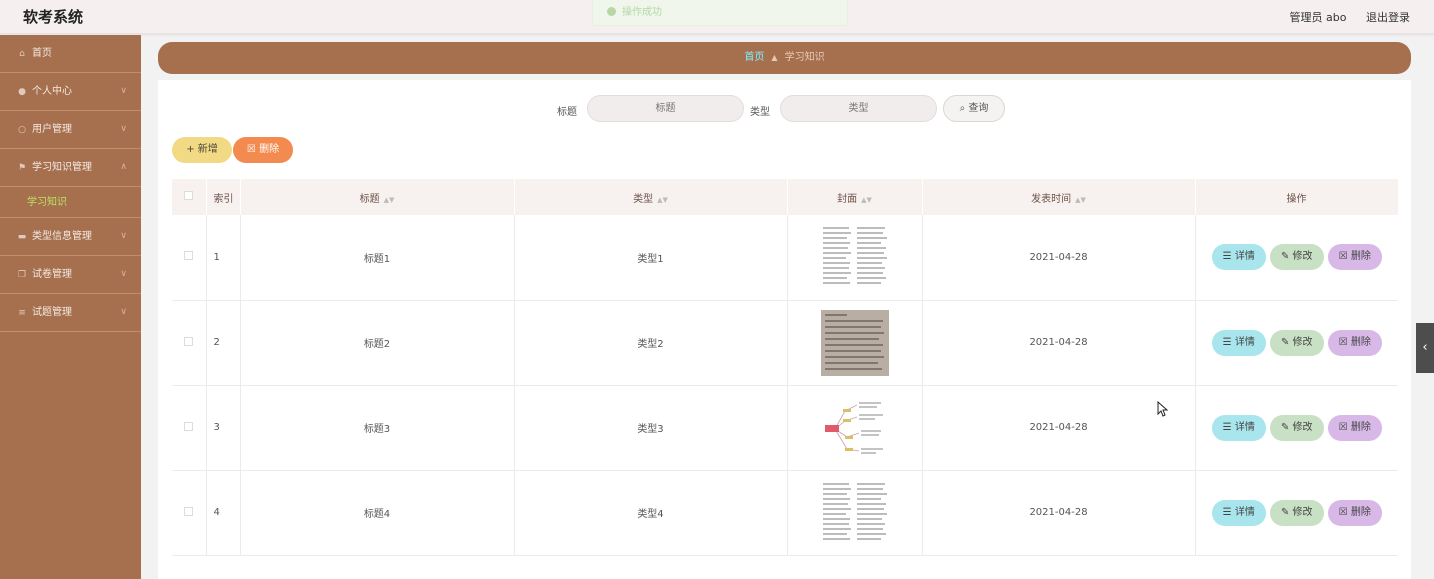  What do you see at coordinates (223, 343) in the screenshot?
I see `row-index: 2` at bounding box center [223, 343].